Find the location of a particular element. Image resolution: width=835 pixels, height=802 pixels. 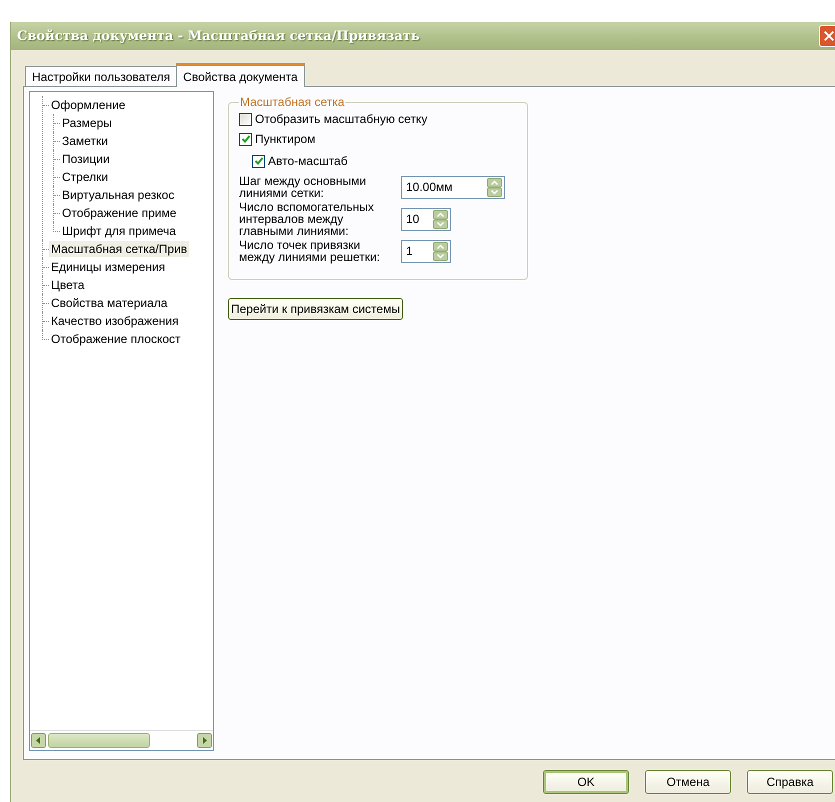

checkbox-label: Пунктиром is located at coordinates (285, 139).